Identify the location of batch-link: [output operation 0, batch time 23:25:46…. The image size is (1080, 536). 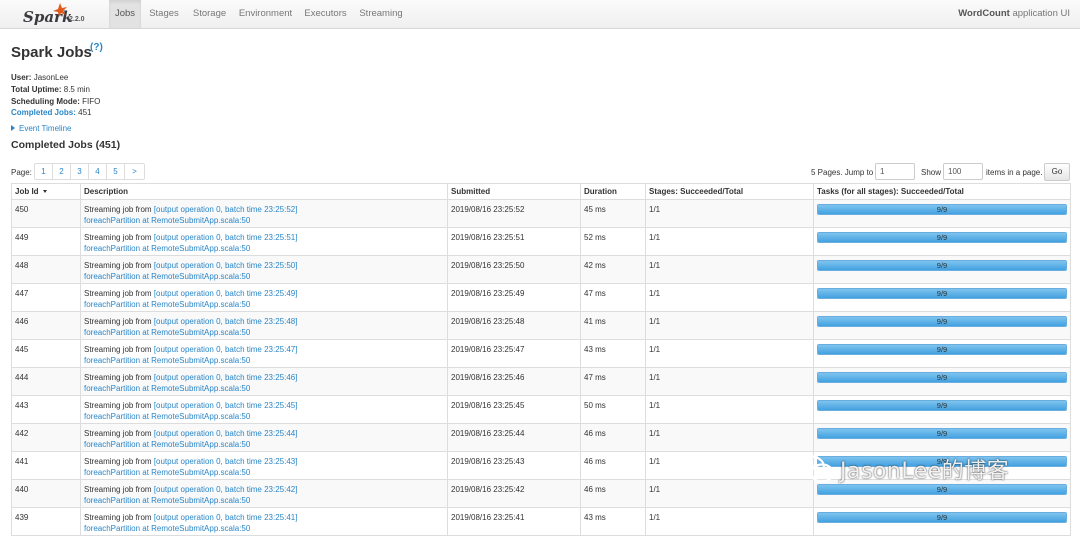
(226, 377).